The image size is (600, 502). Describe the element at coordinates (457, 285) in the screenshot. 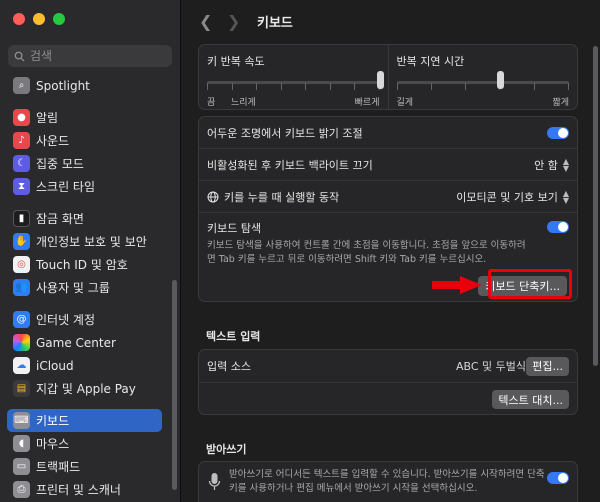

I see `red-arrow-icon` at that location.